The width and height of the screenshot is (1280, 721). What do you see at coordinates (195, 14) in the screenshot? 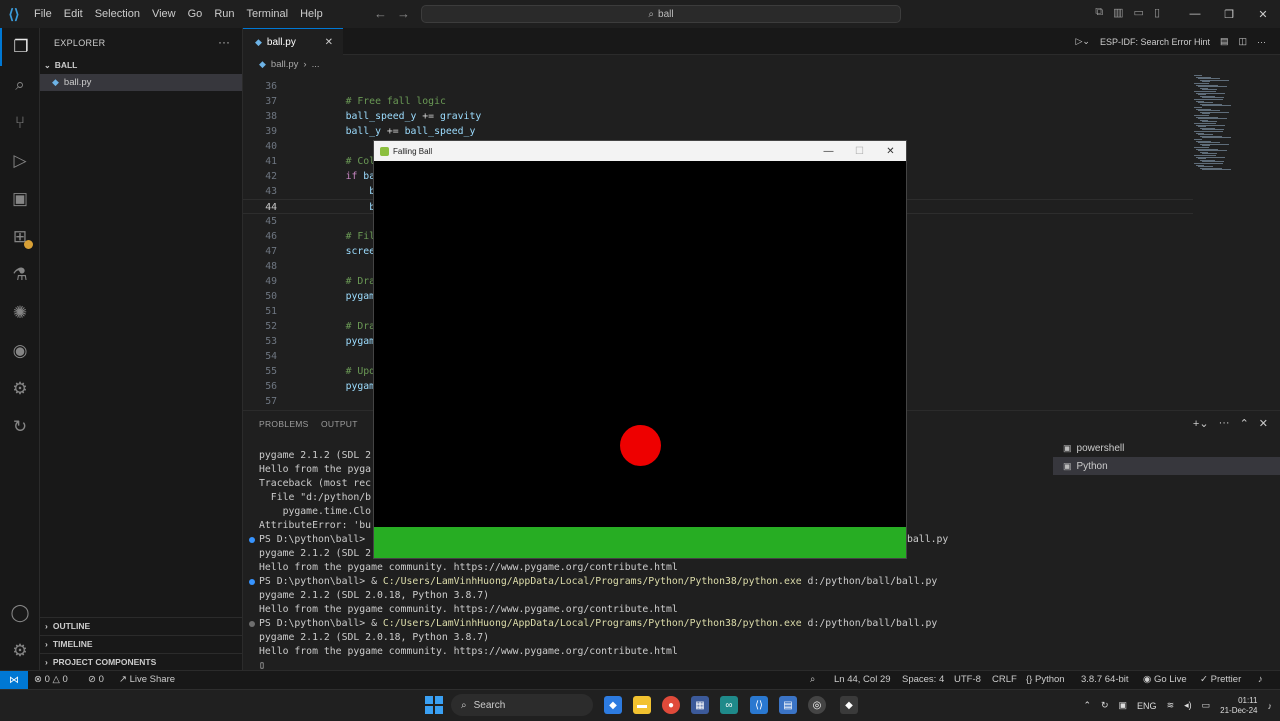
I see `menu-go: Go` at bounding box center [195, 14].